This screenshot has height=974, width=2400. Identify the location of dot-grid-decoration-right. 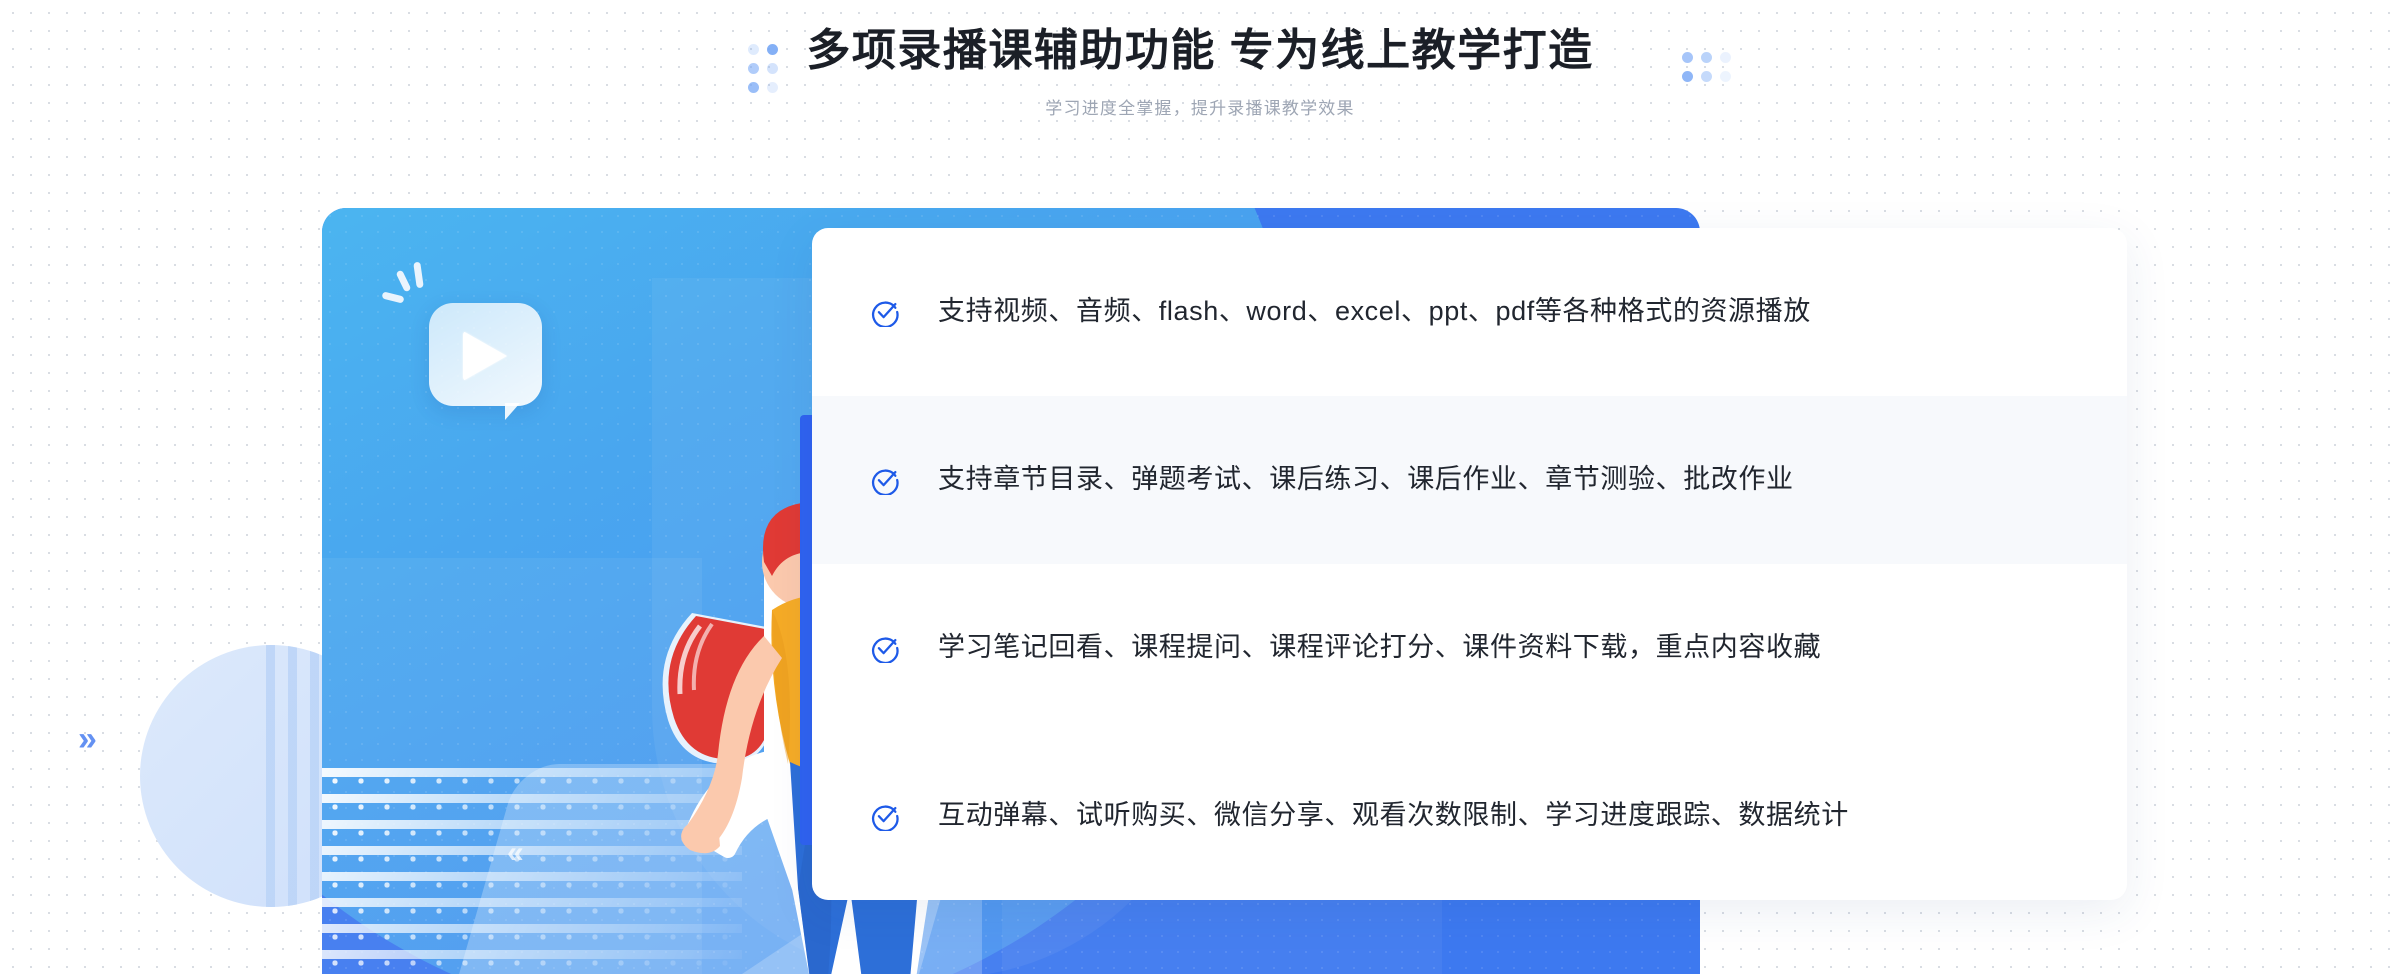
(1706, 67).